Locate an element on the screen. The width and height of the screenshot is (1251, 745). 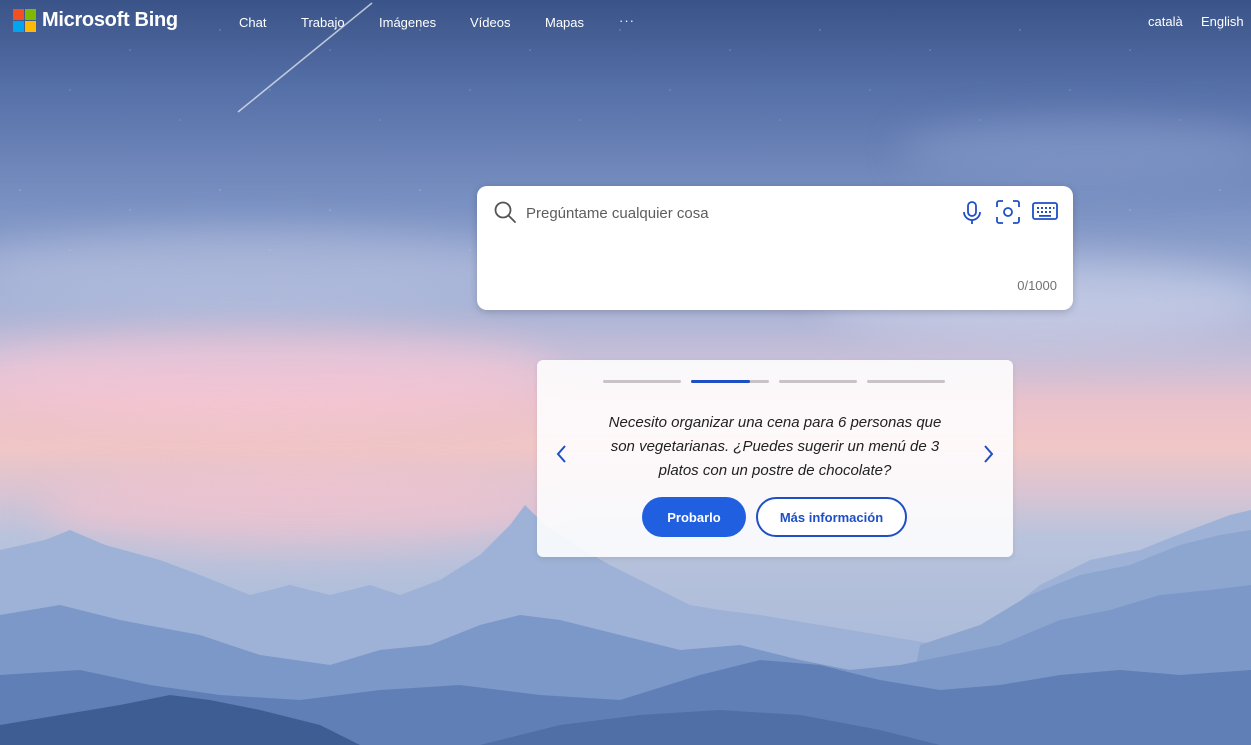
nav-imagenes: Imágenes is located at coordinates (407, 22).